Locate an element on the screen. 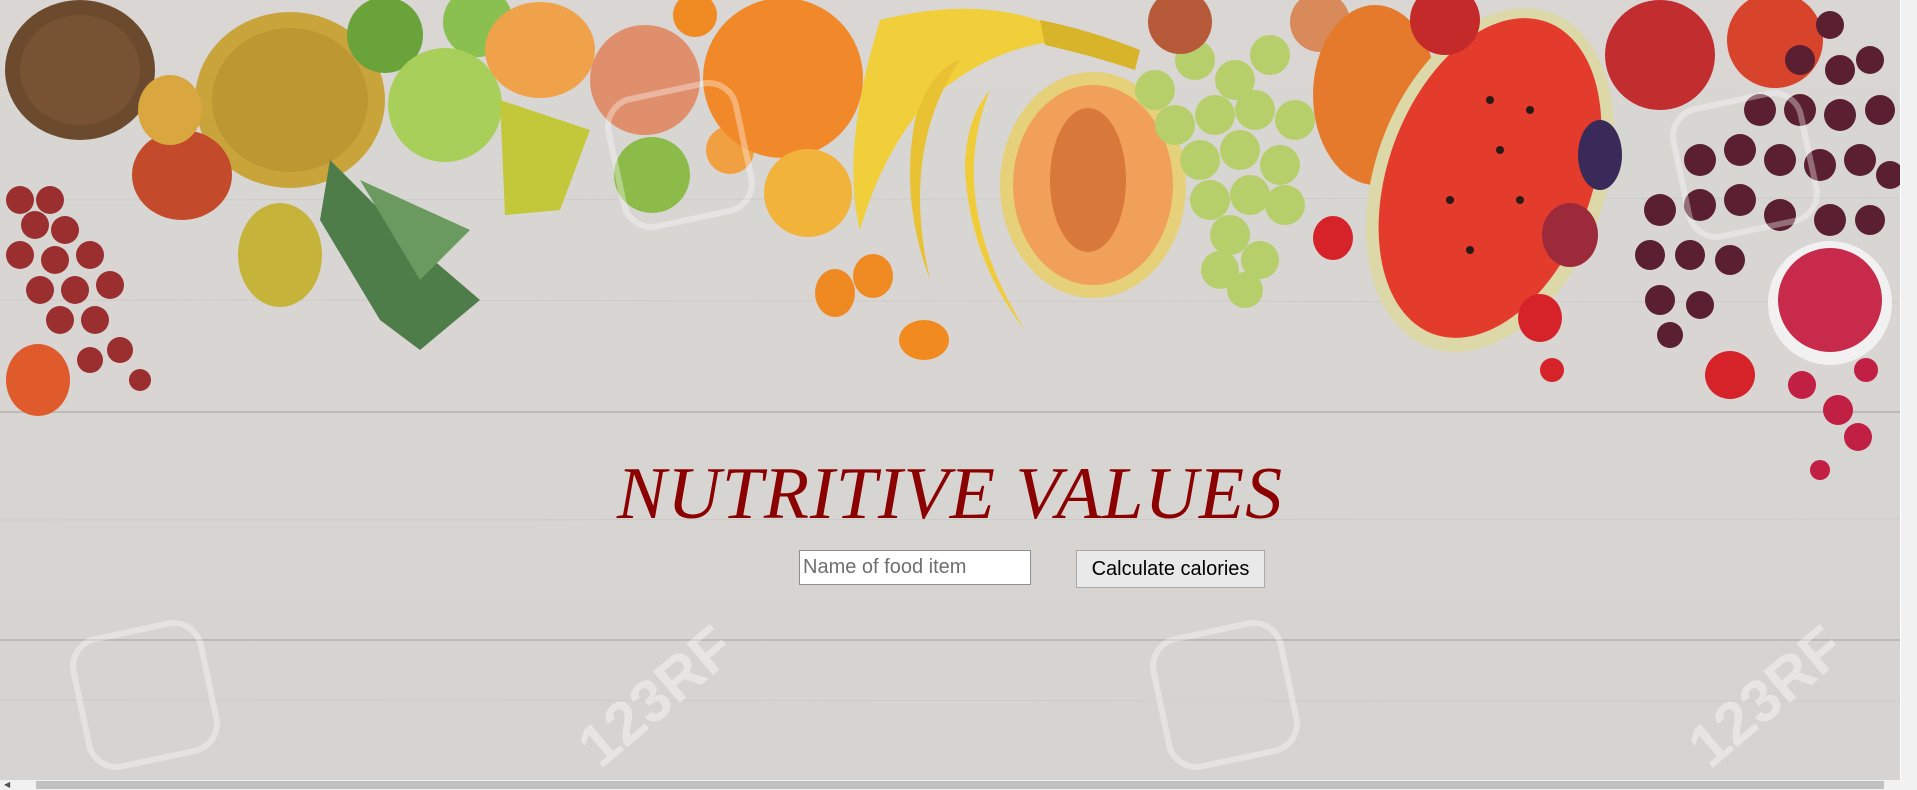 The width and height of the screenshot is (1917, 790). food-name-input is located at coordinates (915, 567).